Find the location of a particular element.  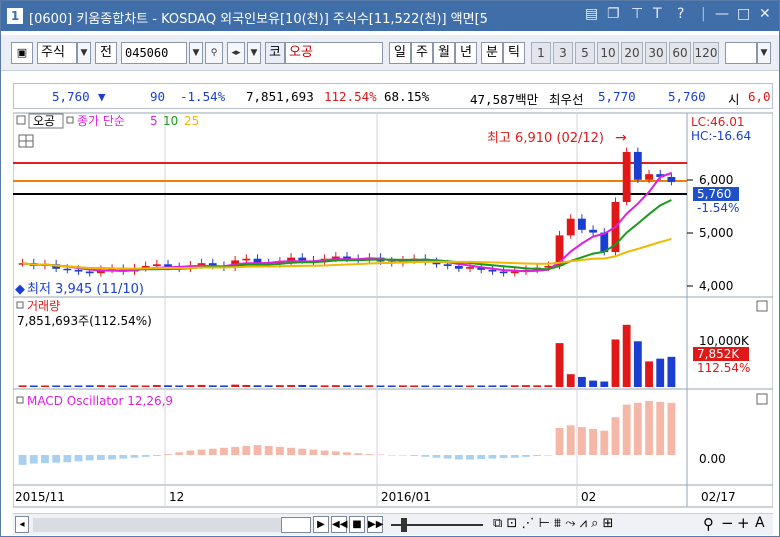

sound-dropdown-icon: ▼ is located at coordinates (254, 53).